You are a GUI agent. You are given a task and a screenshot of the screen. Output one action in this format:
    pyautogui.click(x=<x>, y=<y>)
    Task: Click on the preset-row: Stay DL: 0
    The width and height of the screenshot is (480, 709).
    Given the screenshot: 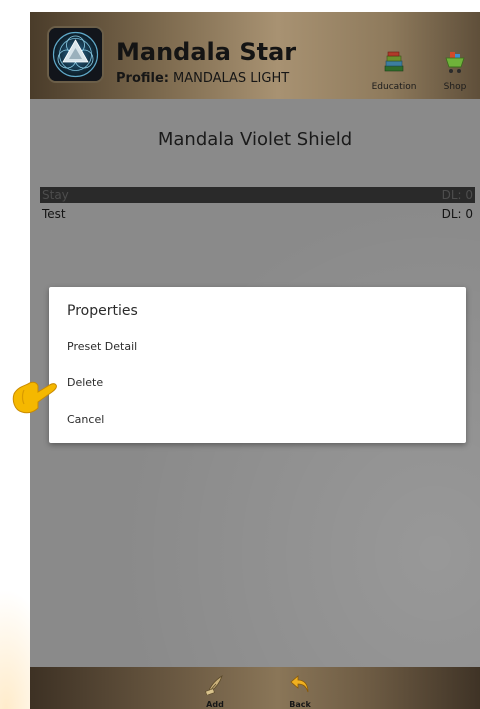 What is the action you would take?
    pyautogui.click(x=257, y=195)
    